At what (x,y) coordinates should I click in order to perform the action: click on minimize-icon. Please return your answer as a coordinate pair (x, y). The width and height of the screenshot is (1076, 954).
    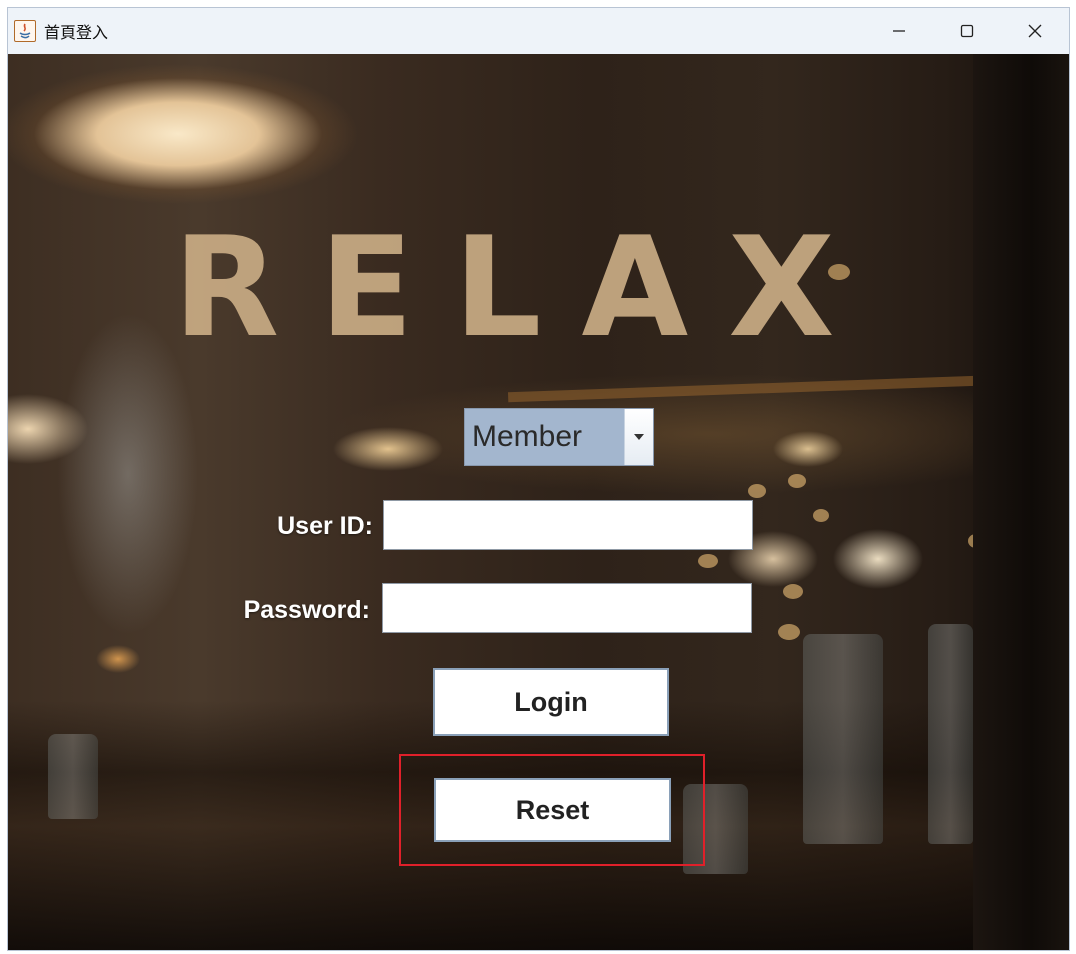
    Looking at the image, I should click on (899, 31).